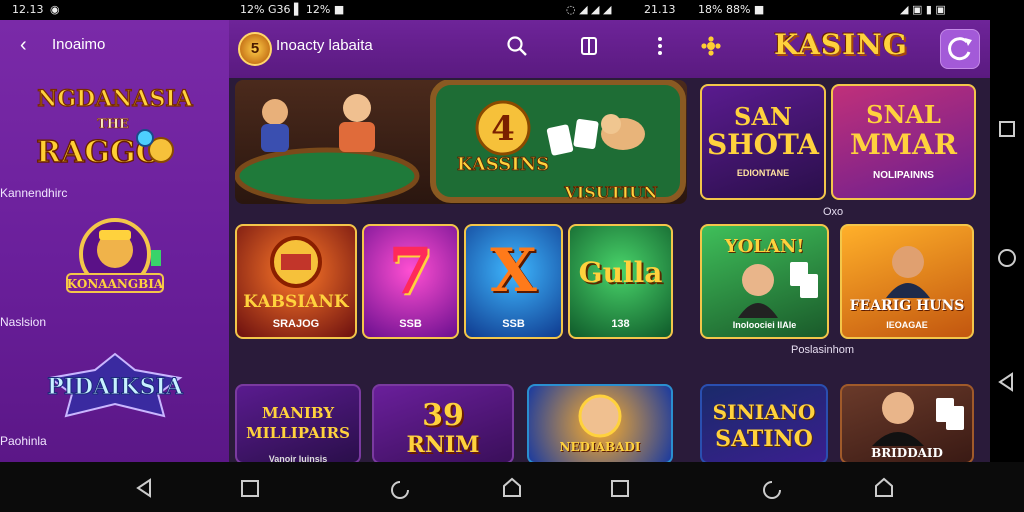  I want to click on sidebar-item-game-2: KONAANGBIA Naslsion, so click(114, 269).